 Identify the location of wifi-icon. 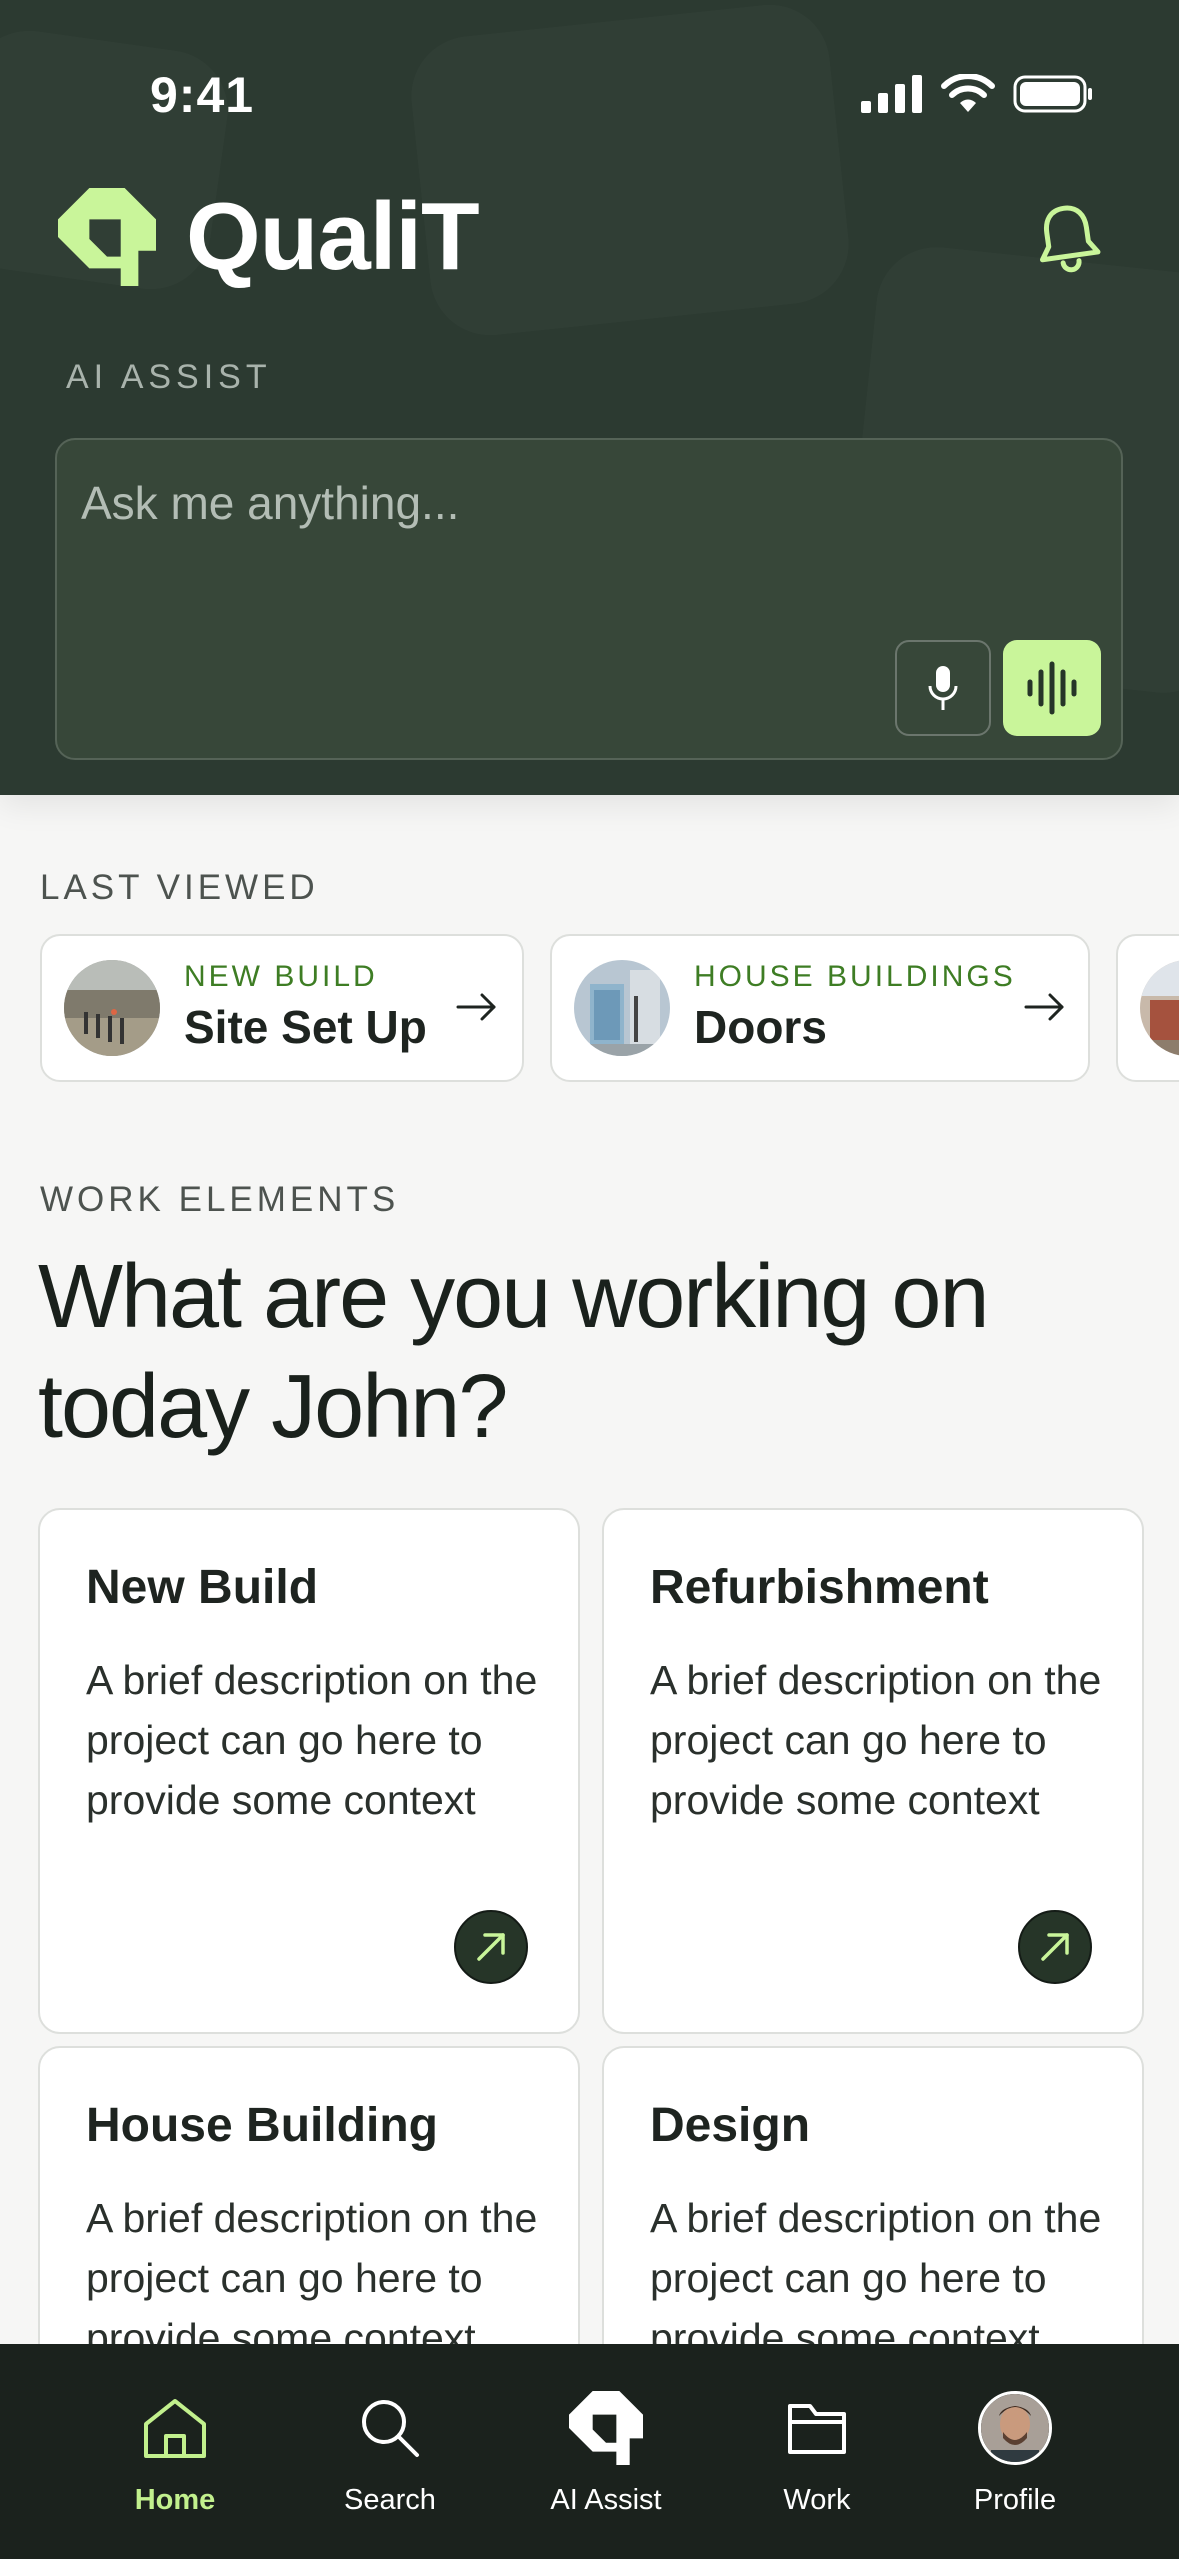
(968, 93).